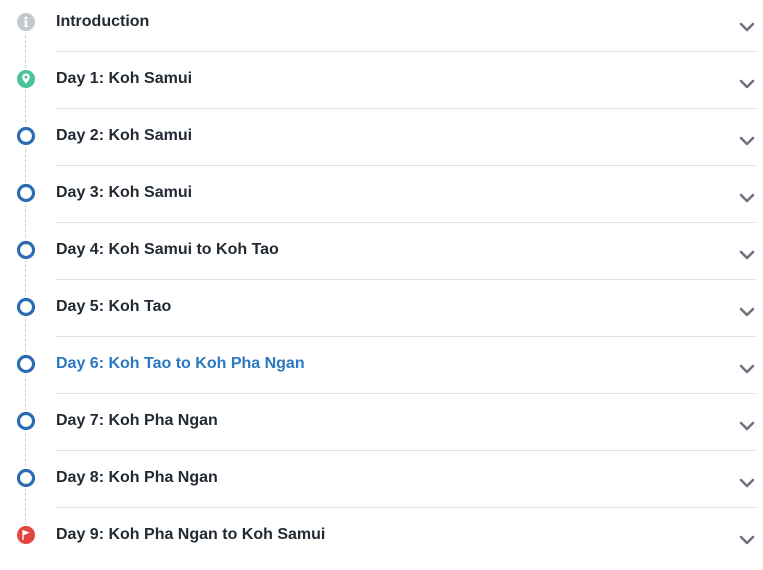  Describe the element at coordinates (103, 21) in the screenshot. I see `accordion-item-title: Introduction` at that location.